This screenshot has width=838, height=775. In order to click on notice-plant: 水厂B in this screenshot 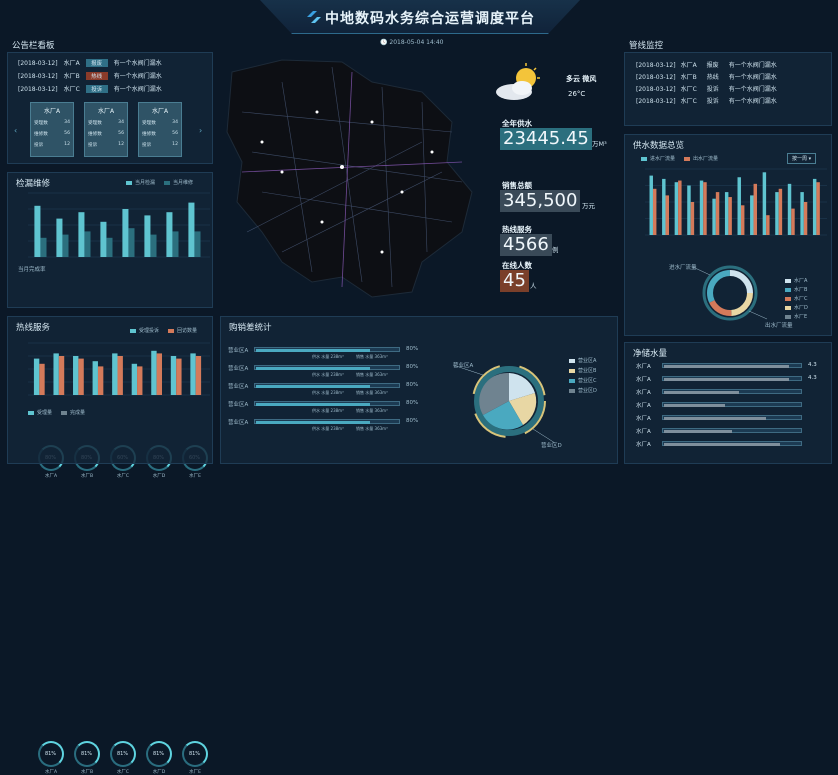, I will do `click(71, 76)`.